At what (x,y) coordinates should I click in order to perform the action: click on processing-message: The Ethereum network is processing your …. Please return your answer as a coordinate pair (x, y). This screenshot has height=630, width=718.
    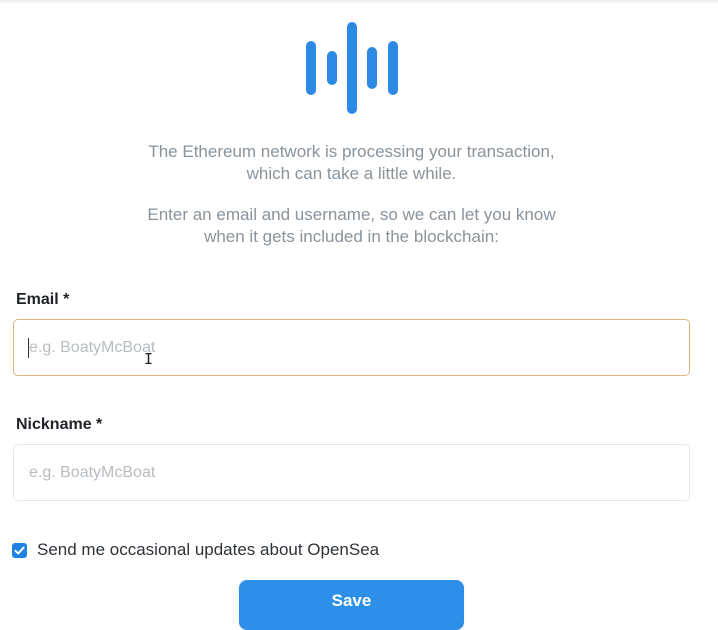
    Looking at the image, I should click on (351, 163).